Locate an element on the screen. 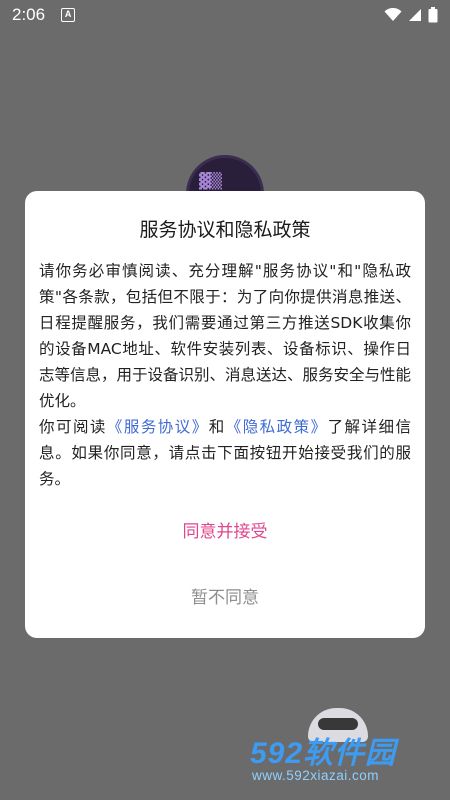 The image size is (450, 800). app-logo-mark: ▓▒ is located at coordinates (211, 181).